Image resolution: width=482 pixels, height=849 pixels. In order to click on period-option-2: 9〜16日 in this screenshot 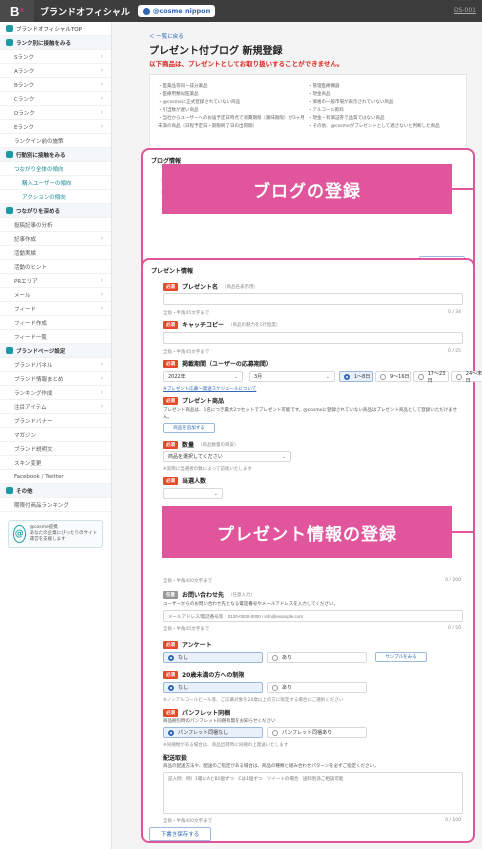, I will do `click(393, 376)`.